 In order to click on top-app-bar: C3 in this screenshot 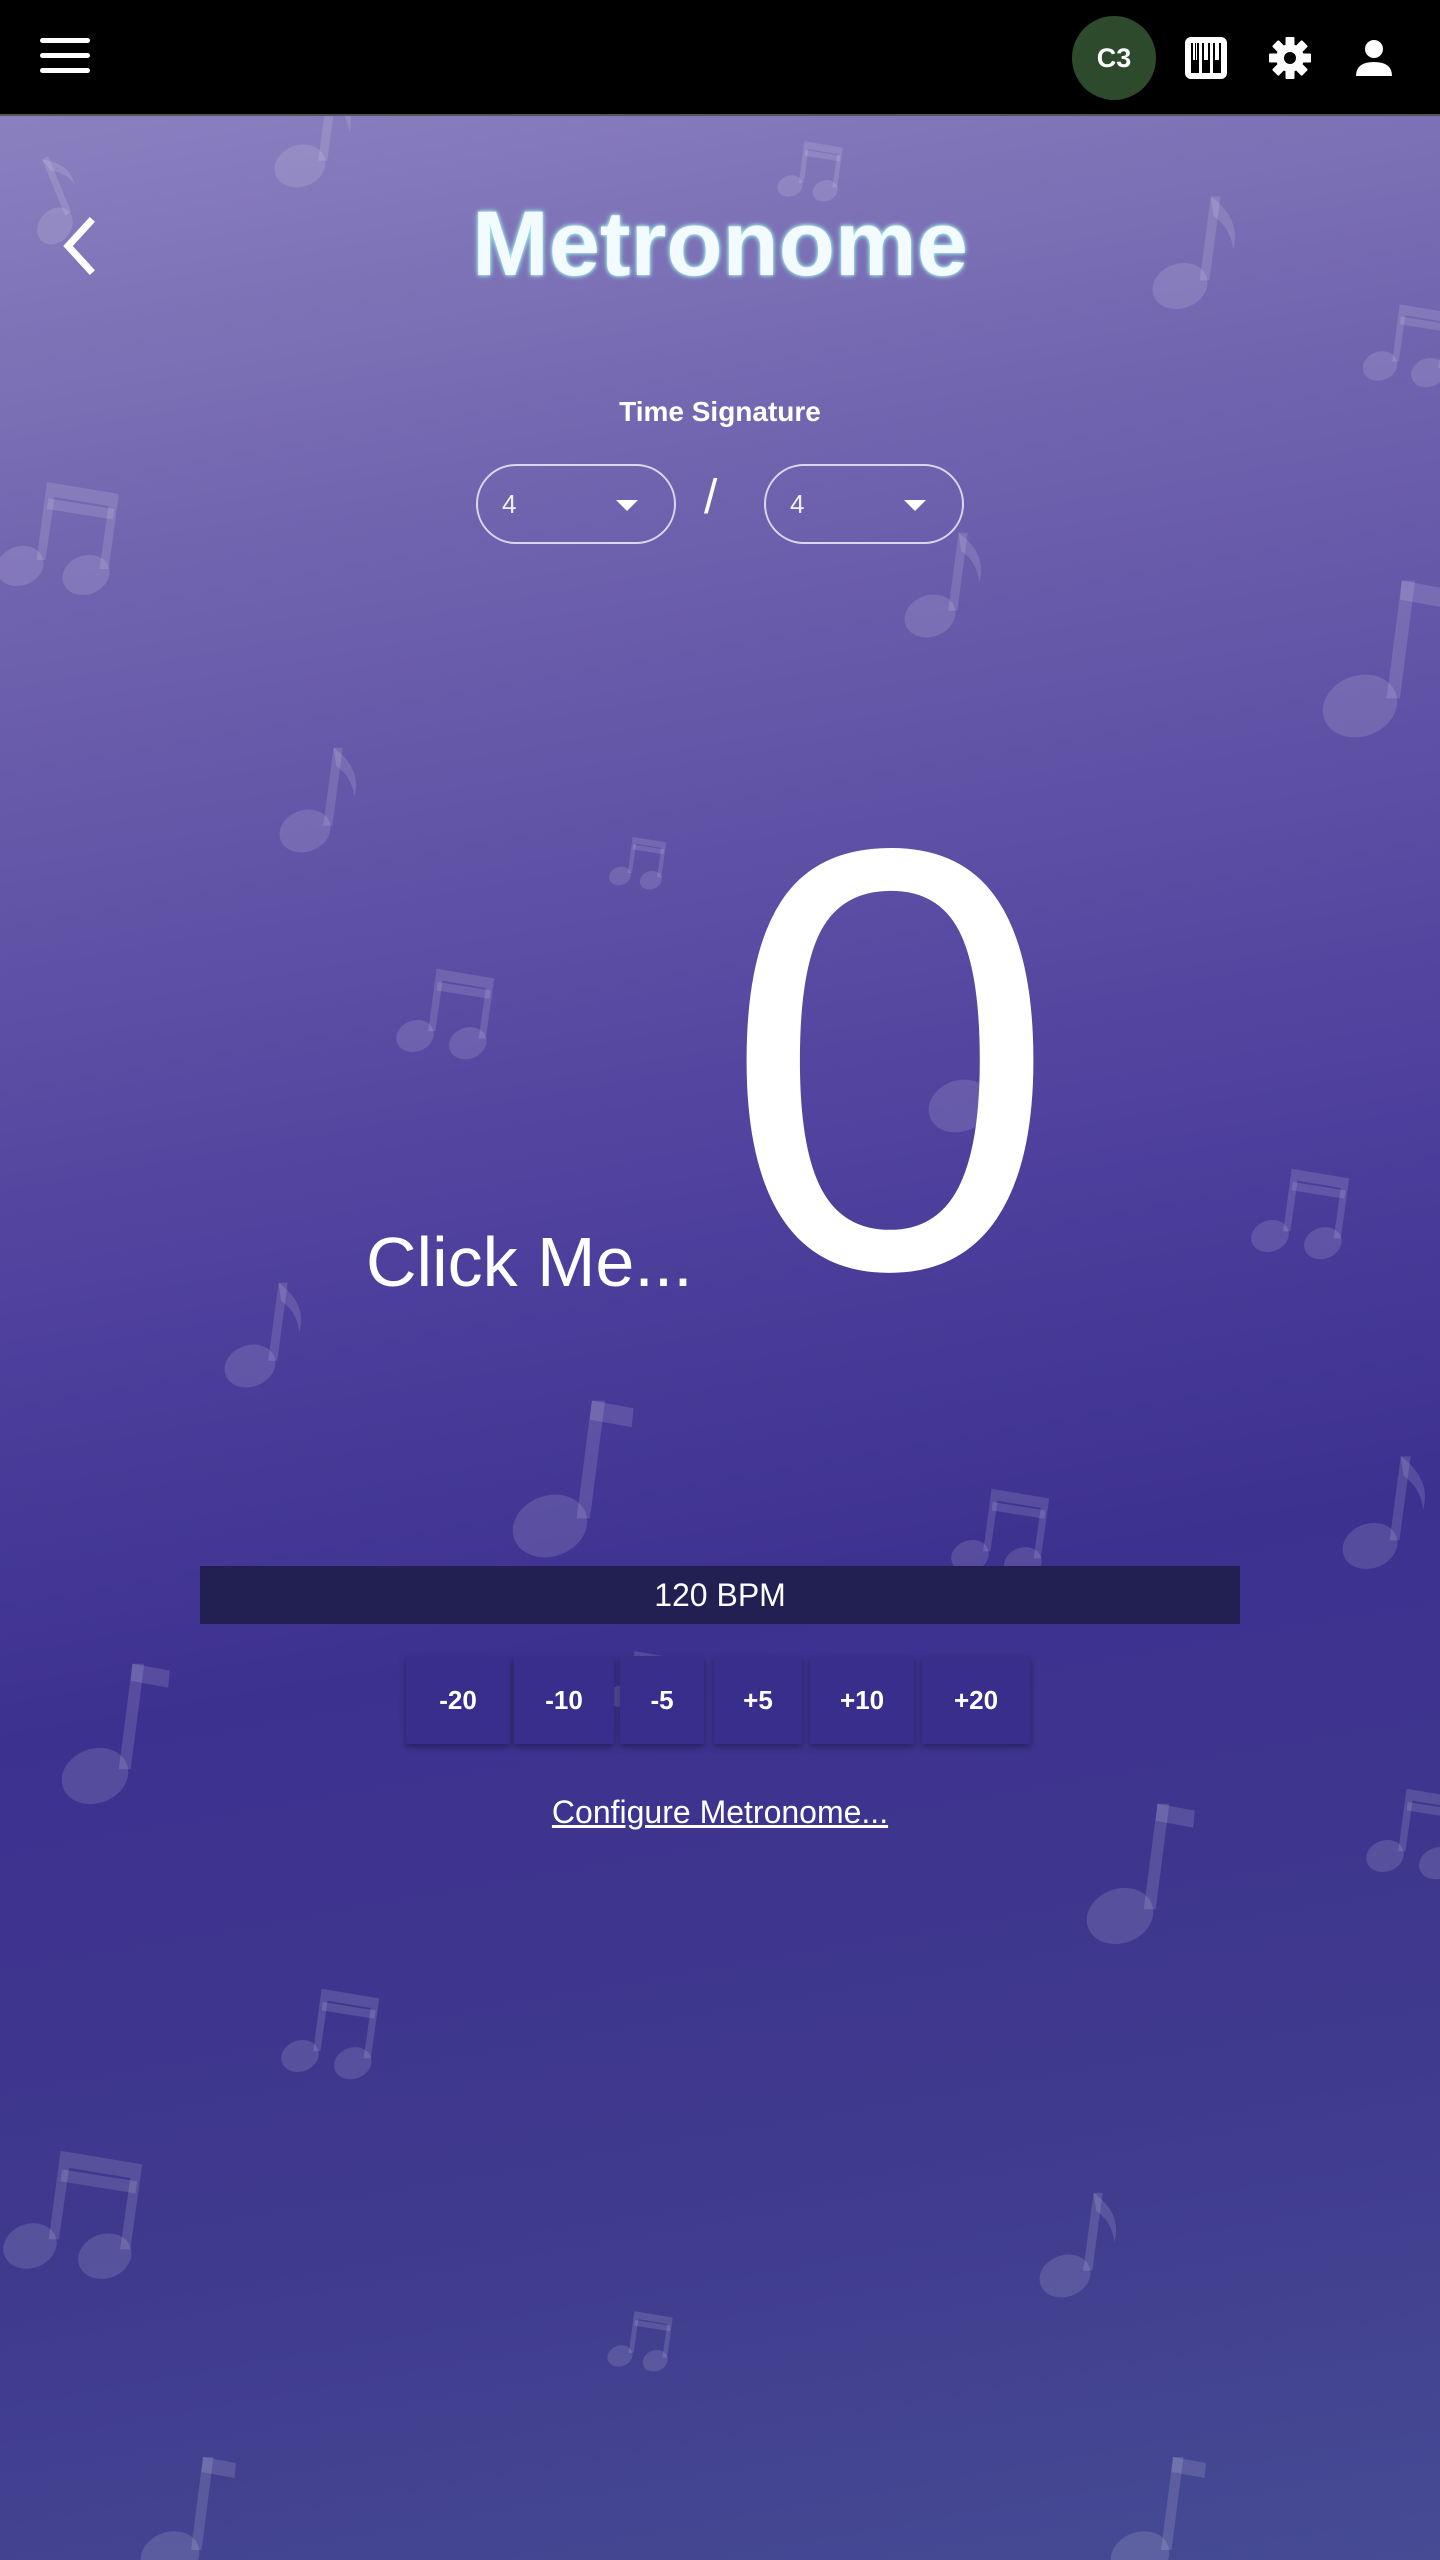, I will do `click(720, 58)`.